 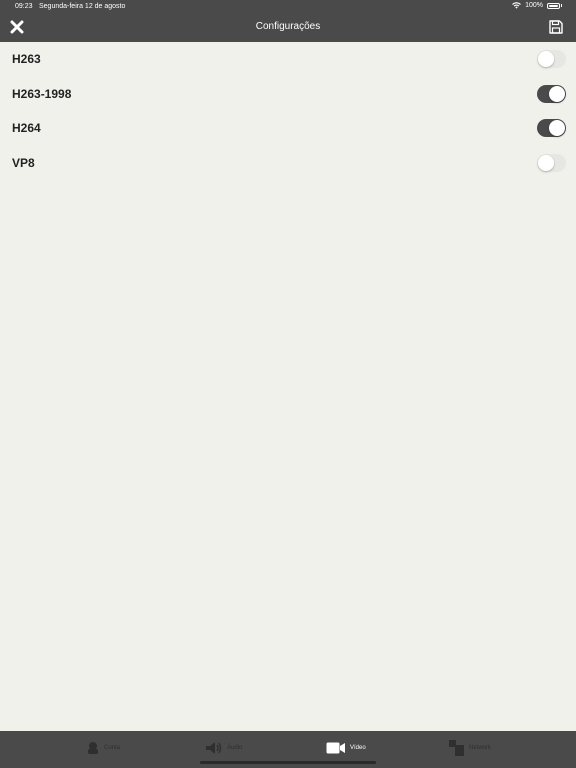 What do you see at coordinates (288, 26) in the screenshot?
I see `page-title: Configurações` at bounding box center [288, 26].